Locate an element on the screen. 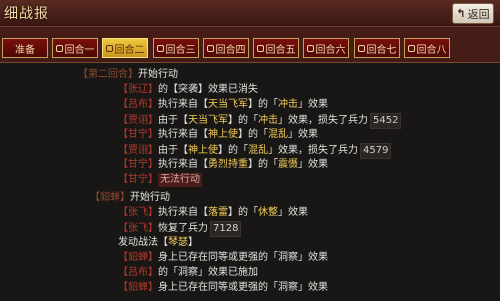 The width and height of the screenshot is (500, 301). back-button: ↰ 返回 is located at coordinates (473, 13).